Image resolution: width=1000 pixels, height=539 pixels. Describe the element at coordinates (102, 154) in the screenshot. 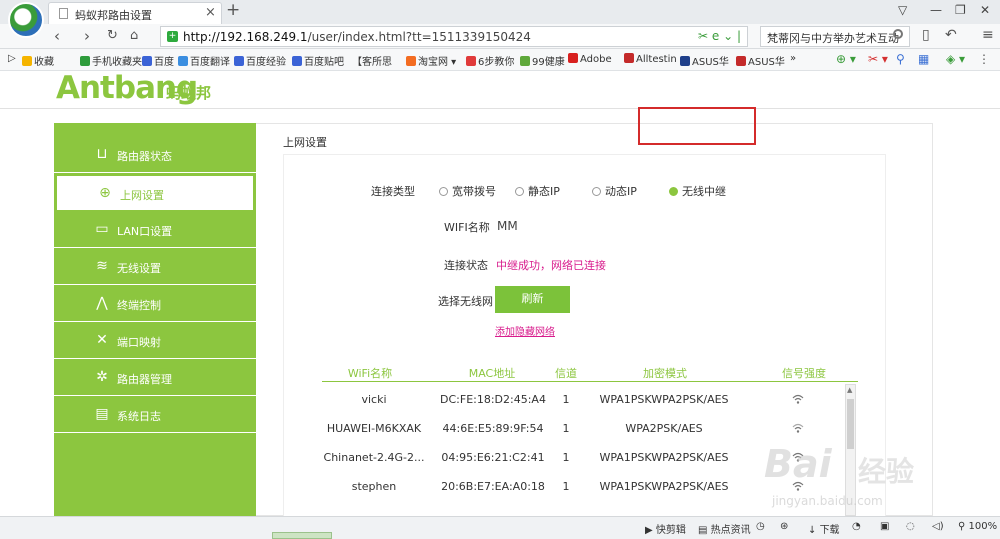

I see `router-status-icon: ⊔` at that location.